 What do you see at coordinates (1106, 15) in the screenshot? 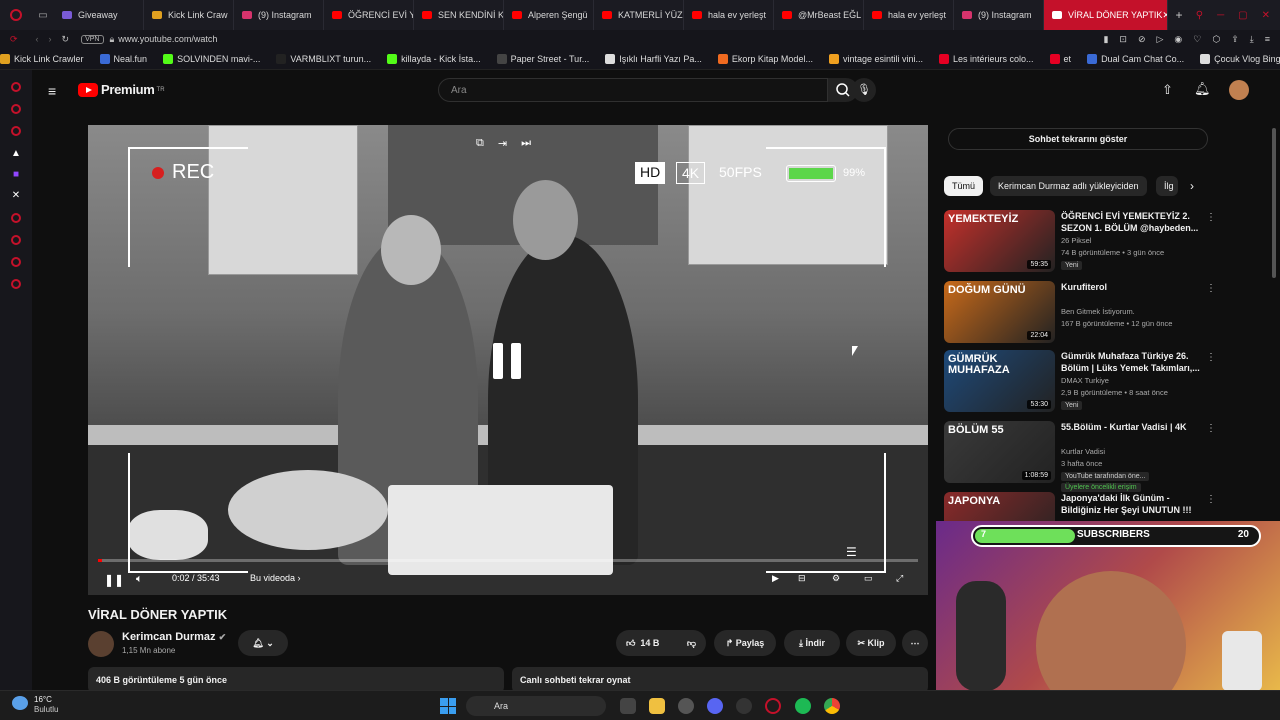
I see `tab-active: VİRAL DÖNER YAPTIK ✕` at bounding box center [1106, 15].